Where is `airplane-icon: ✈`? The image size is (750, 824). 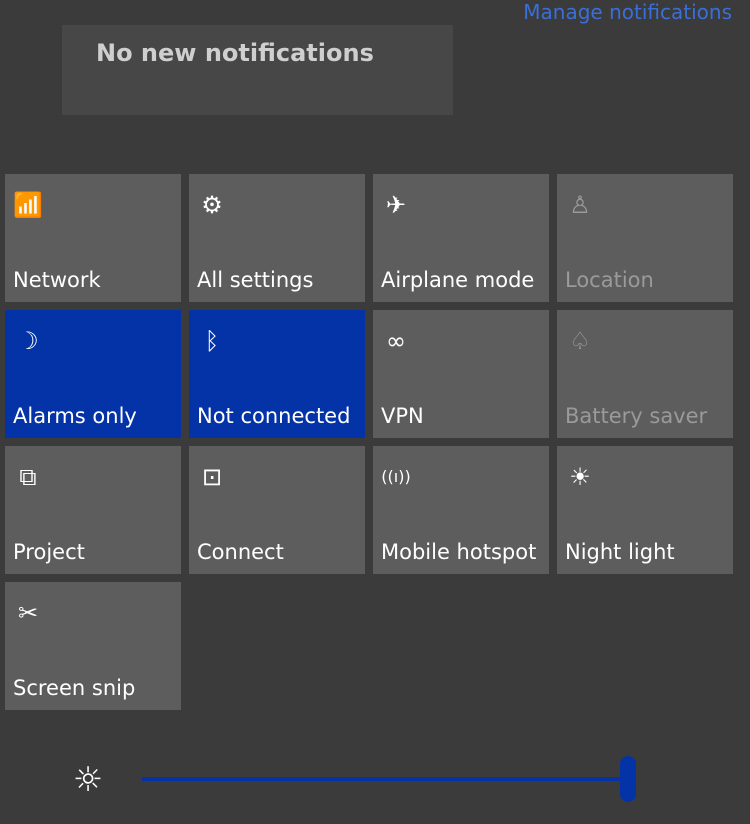 airplane-icon: ✈ is located at coordinates (396, 205).